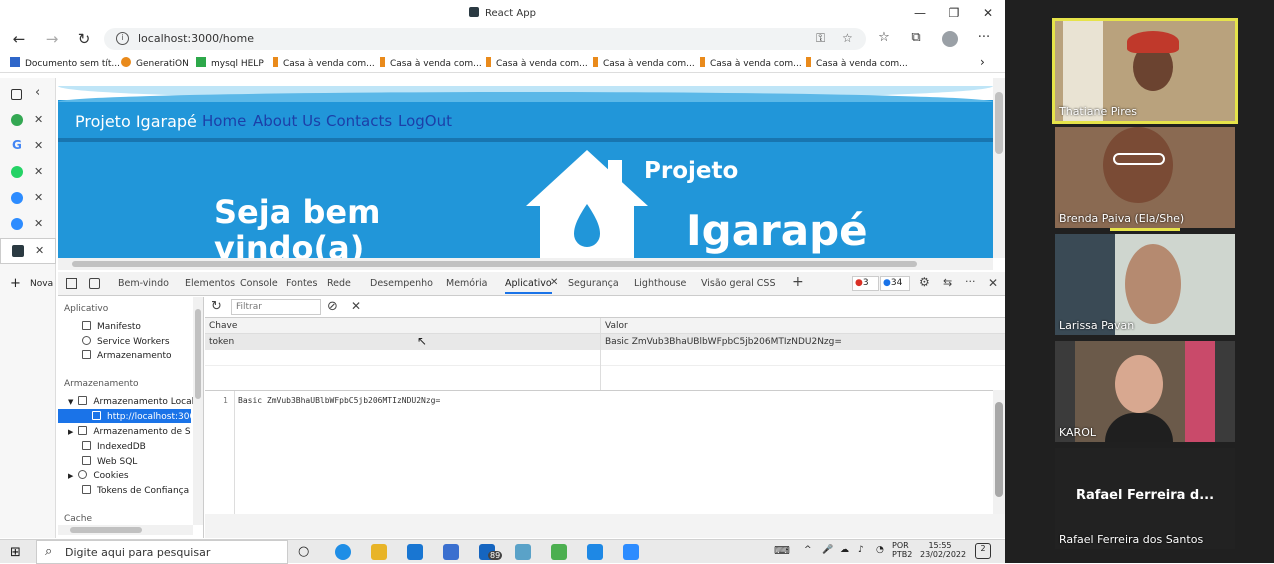 The height and width of the screenshot is (564, 1274). What do you see at coordinates (216, 306) in the screenshot?
I see `refresh-icon: ↻` at bounding box center [216, 306].